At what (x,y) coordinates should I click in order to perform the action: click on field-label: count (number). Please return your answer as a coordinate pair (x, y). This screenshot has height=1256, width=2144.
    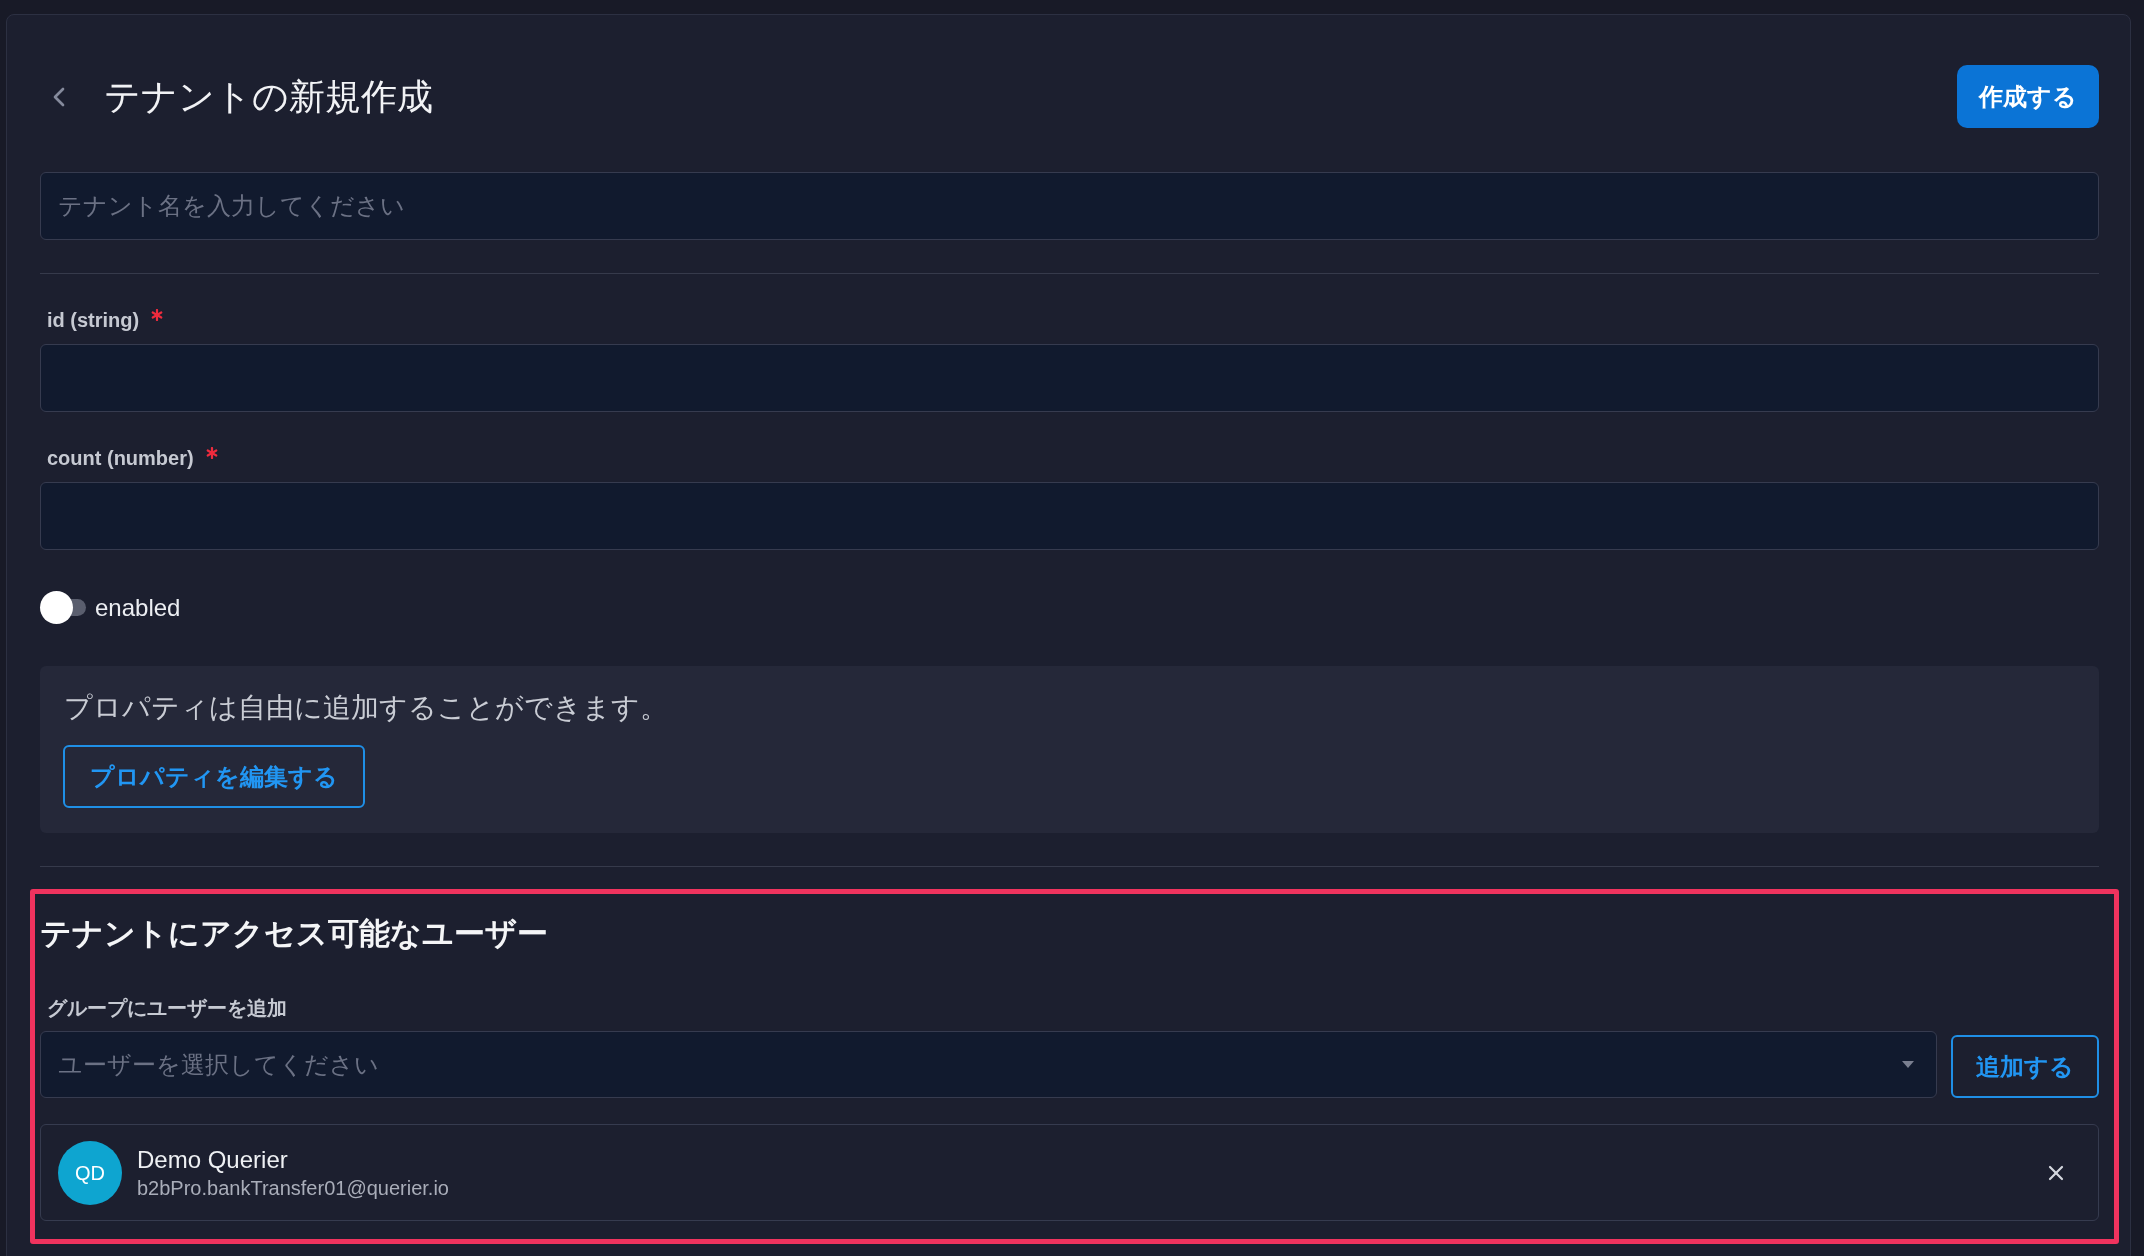
    Looking at the image, I should click on (120, 458).